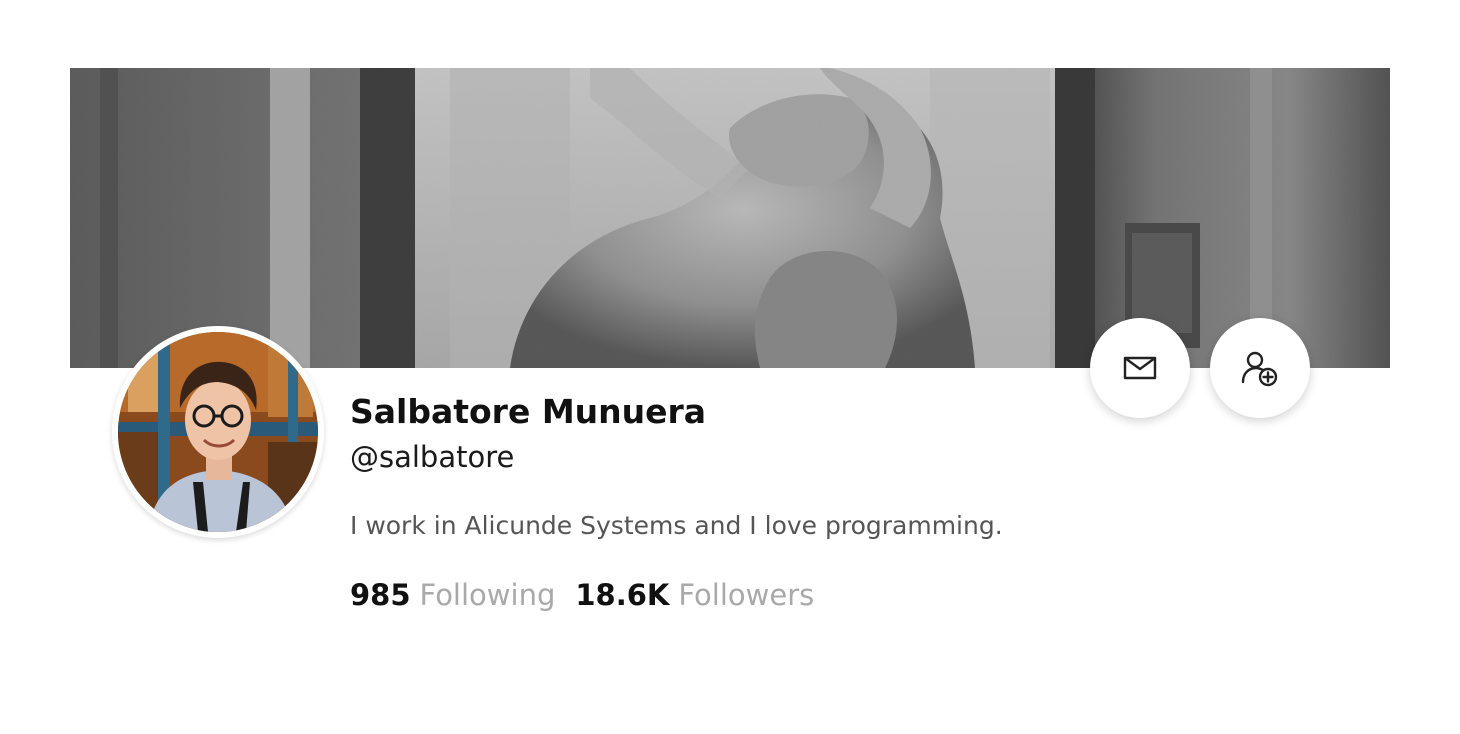  I want to click on followers-stat: 18.6K Followers, so click(694, 595).